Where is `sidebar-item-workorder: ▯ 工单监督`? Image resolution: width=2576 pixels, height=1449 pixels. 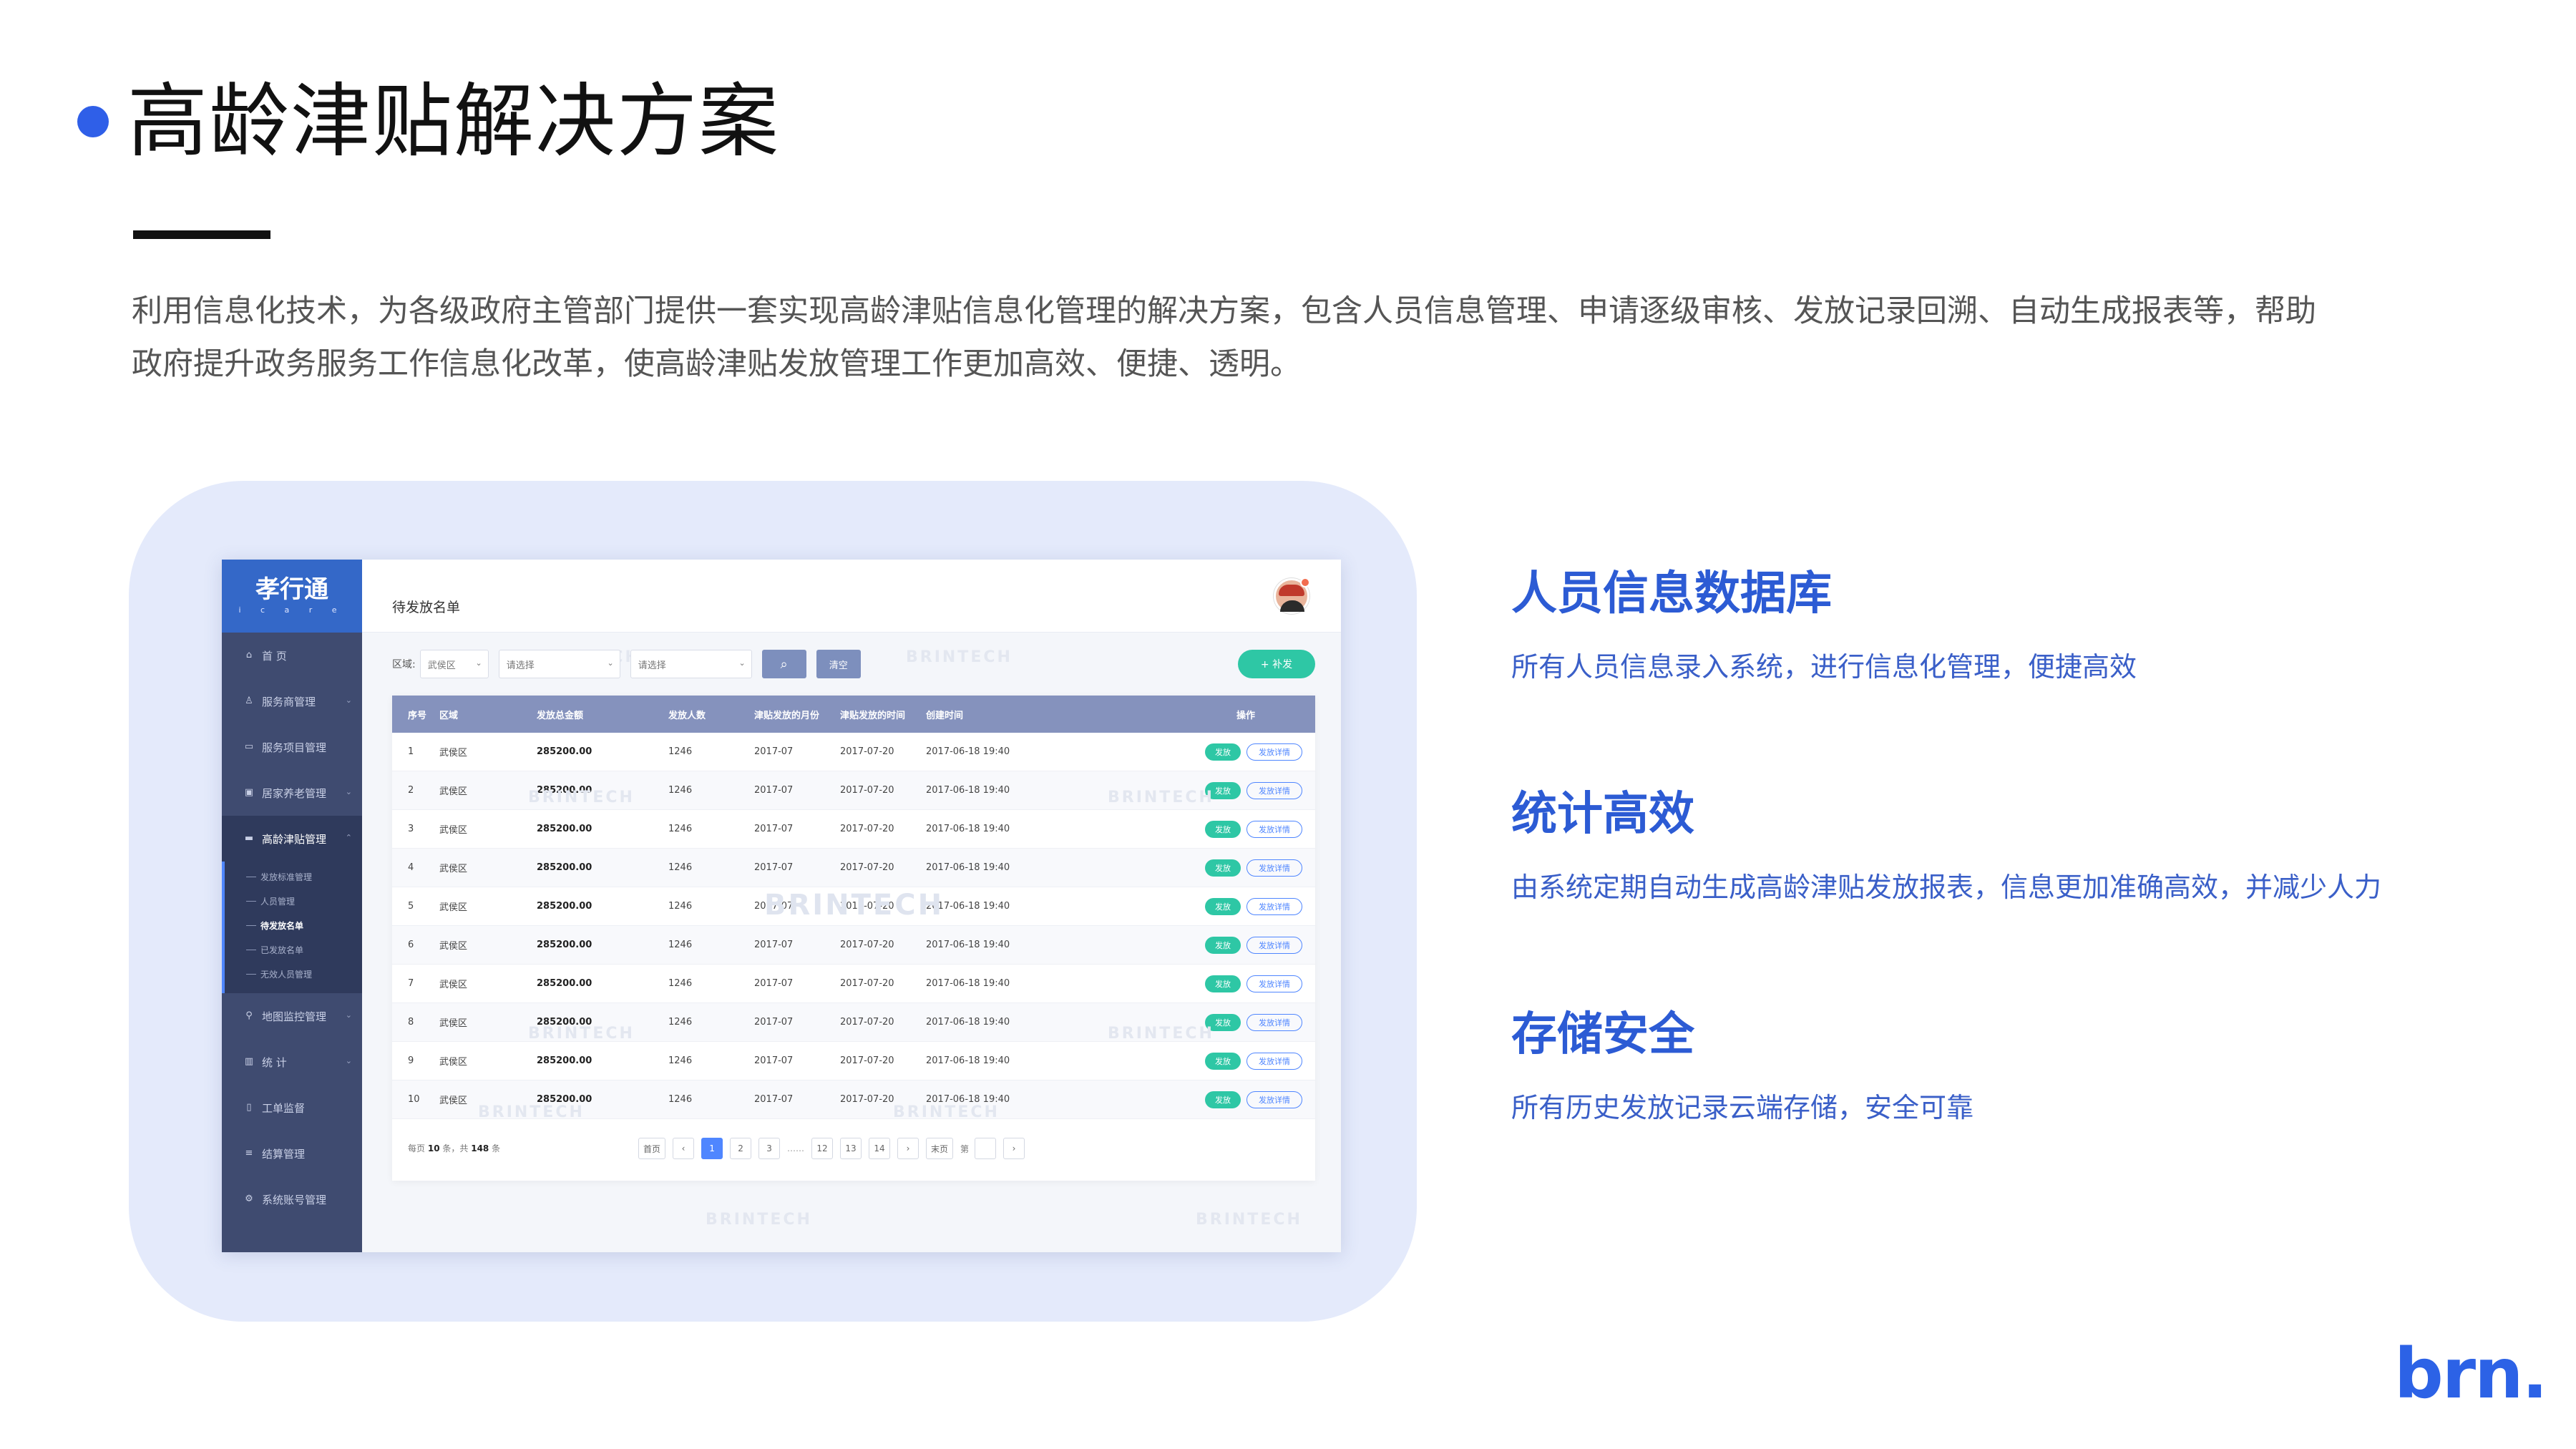 sidebar-item-workorder: ▯ 工单监督 is located at coordinates (292, 1108).